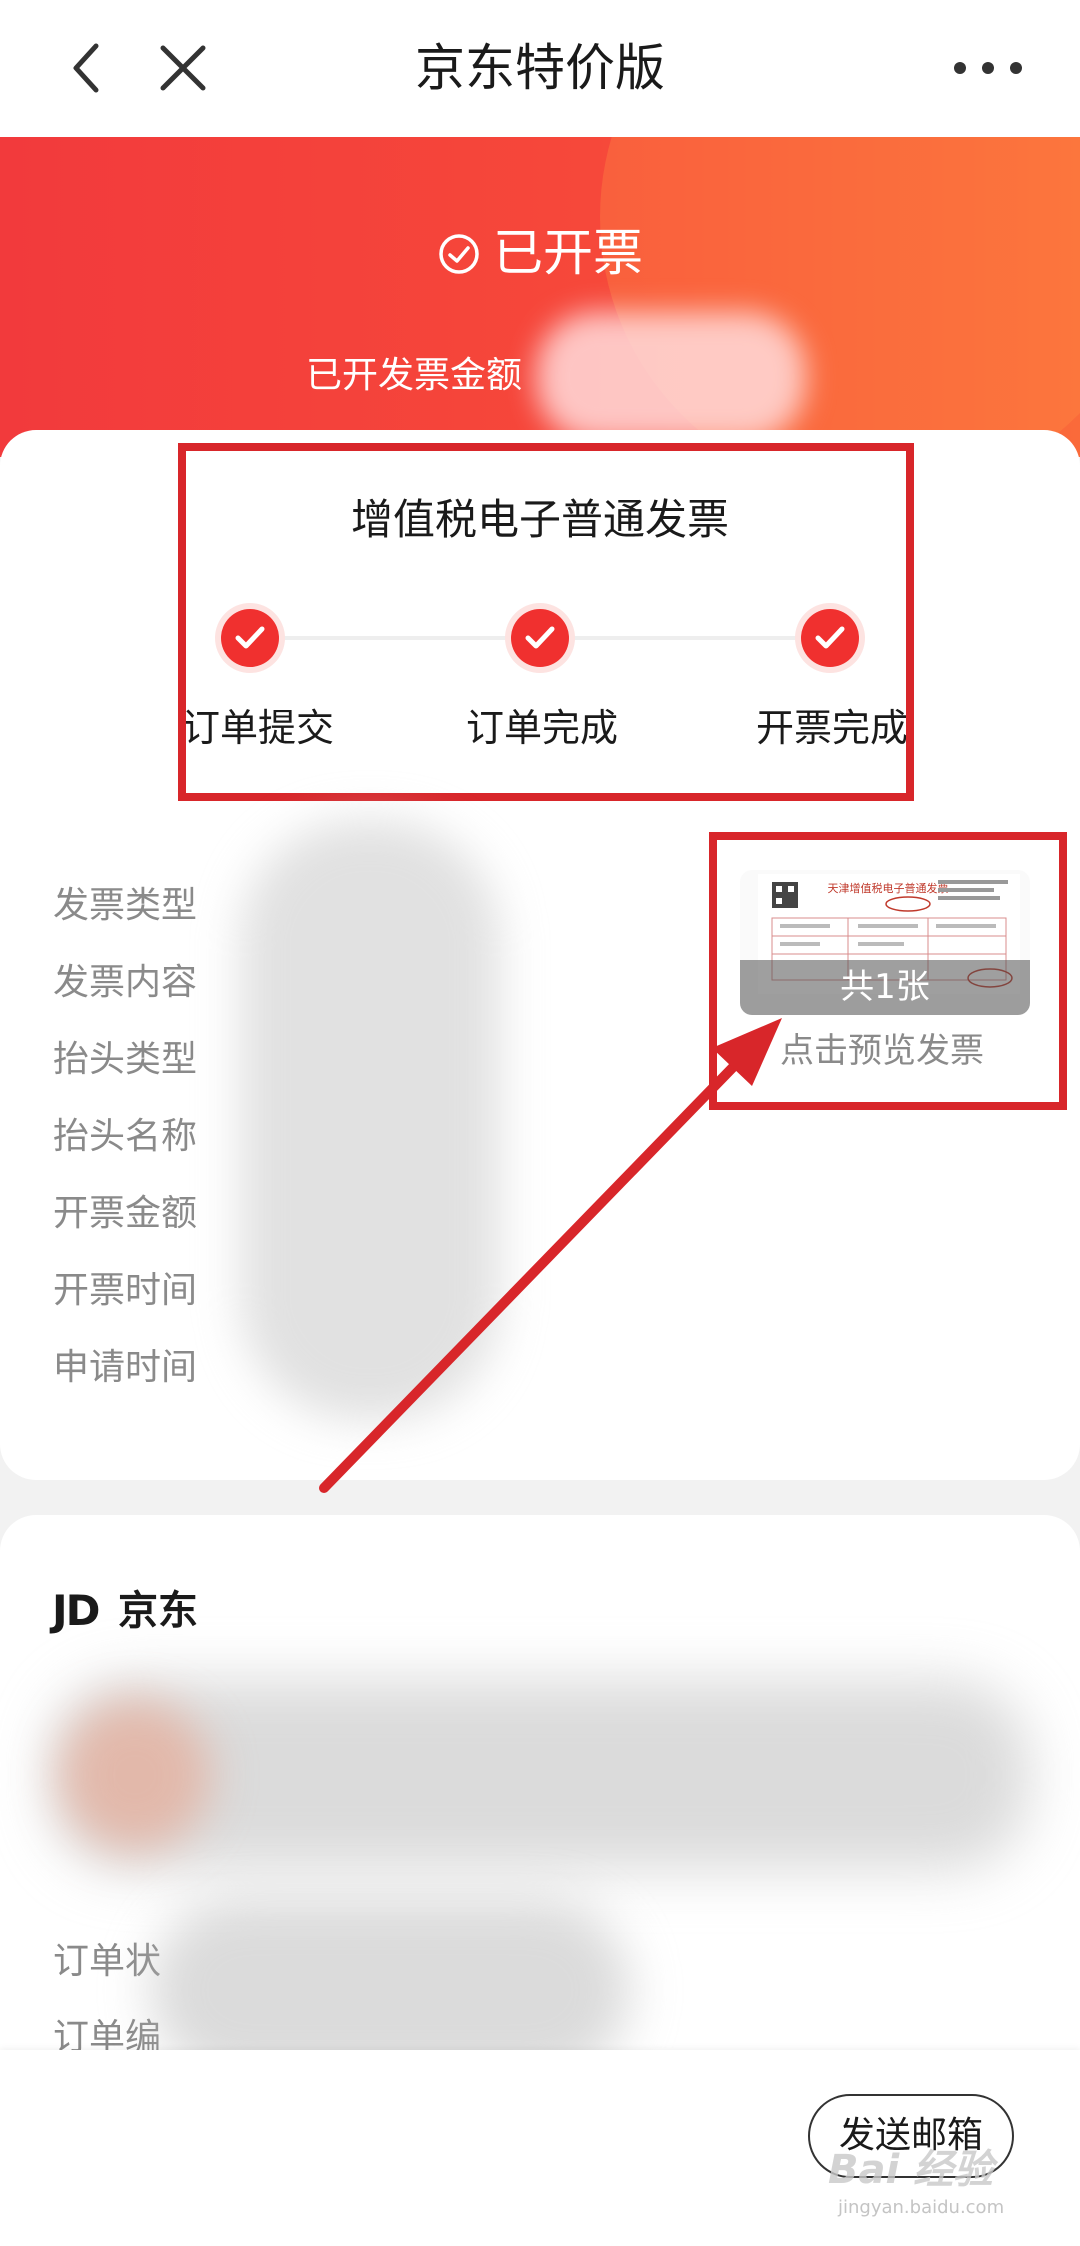  Describe the element at coordinates (125, 1136) in the screenshot. I see `field-label-title-name: 抬头名称` at that location.